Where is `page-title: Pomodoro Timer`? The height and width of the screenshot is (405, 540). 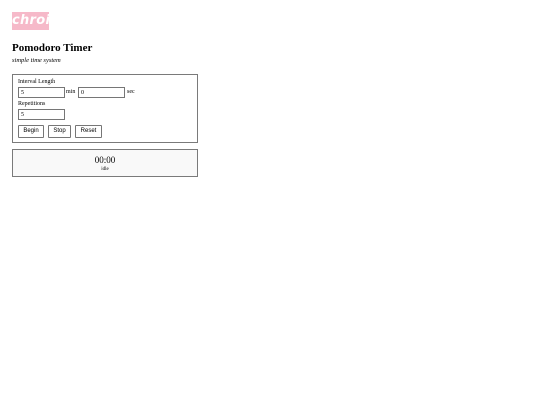 page-title: Pomodoro Timer is located at coordinates (52, 48).